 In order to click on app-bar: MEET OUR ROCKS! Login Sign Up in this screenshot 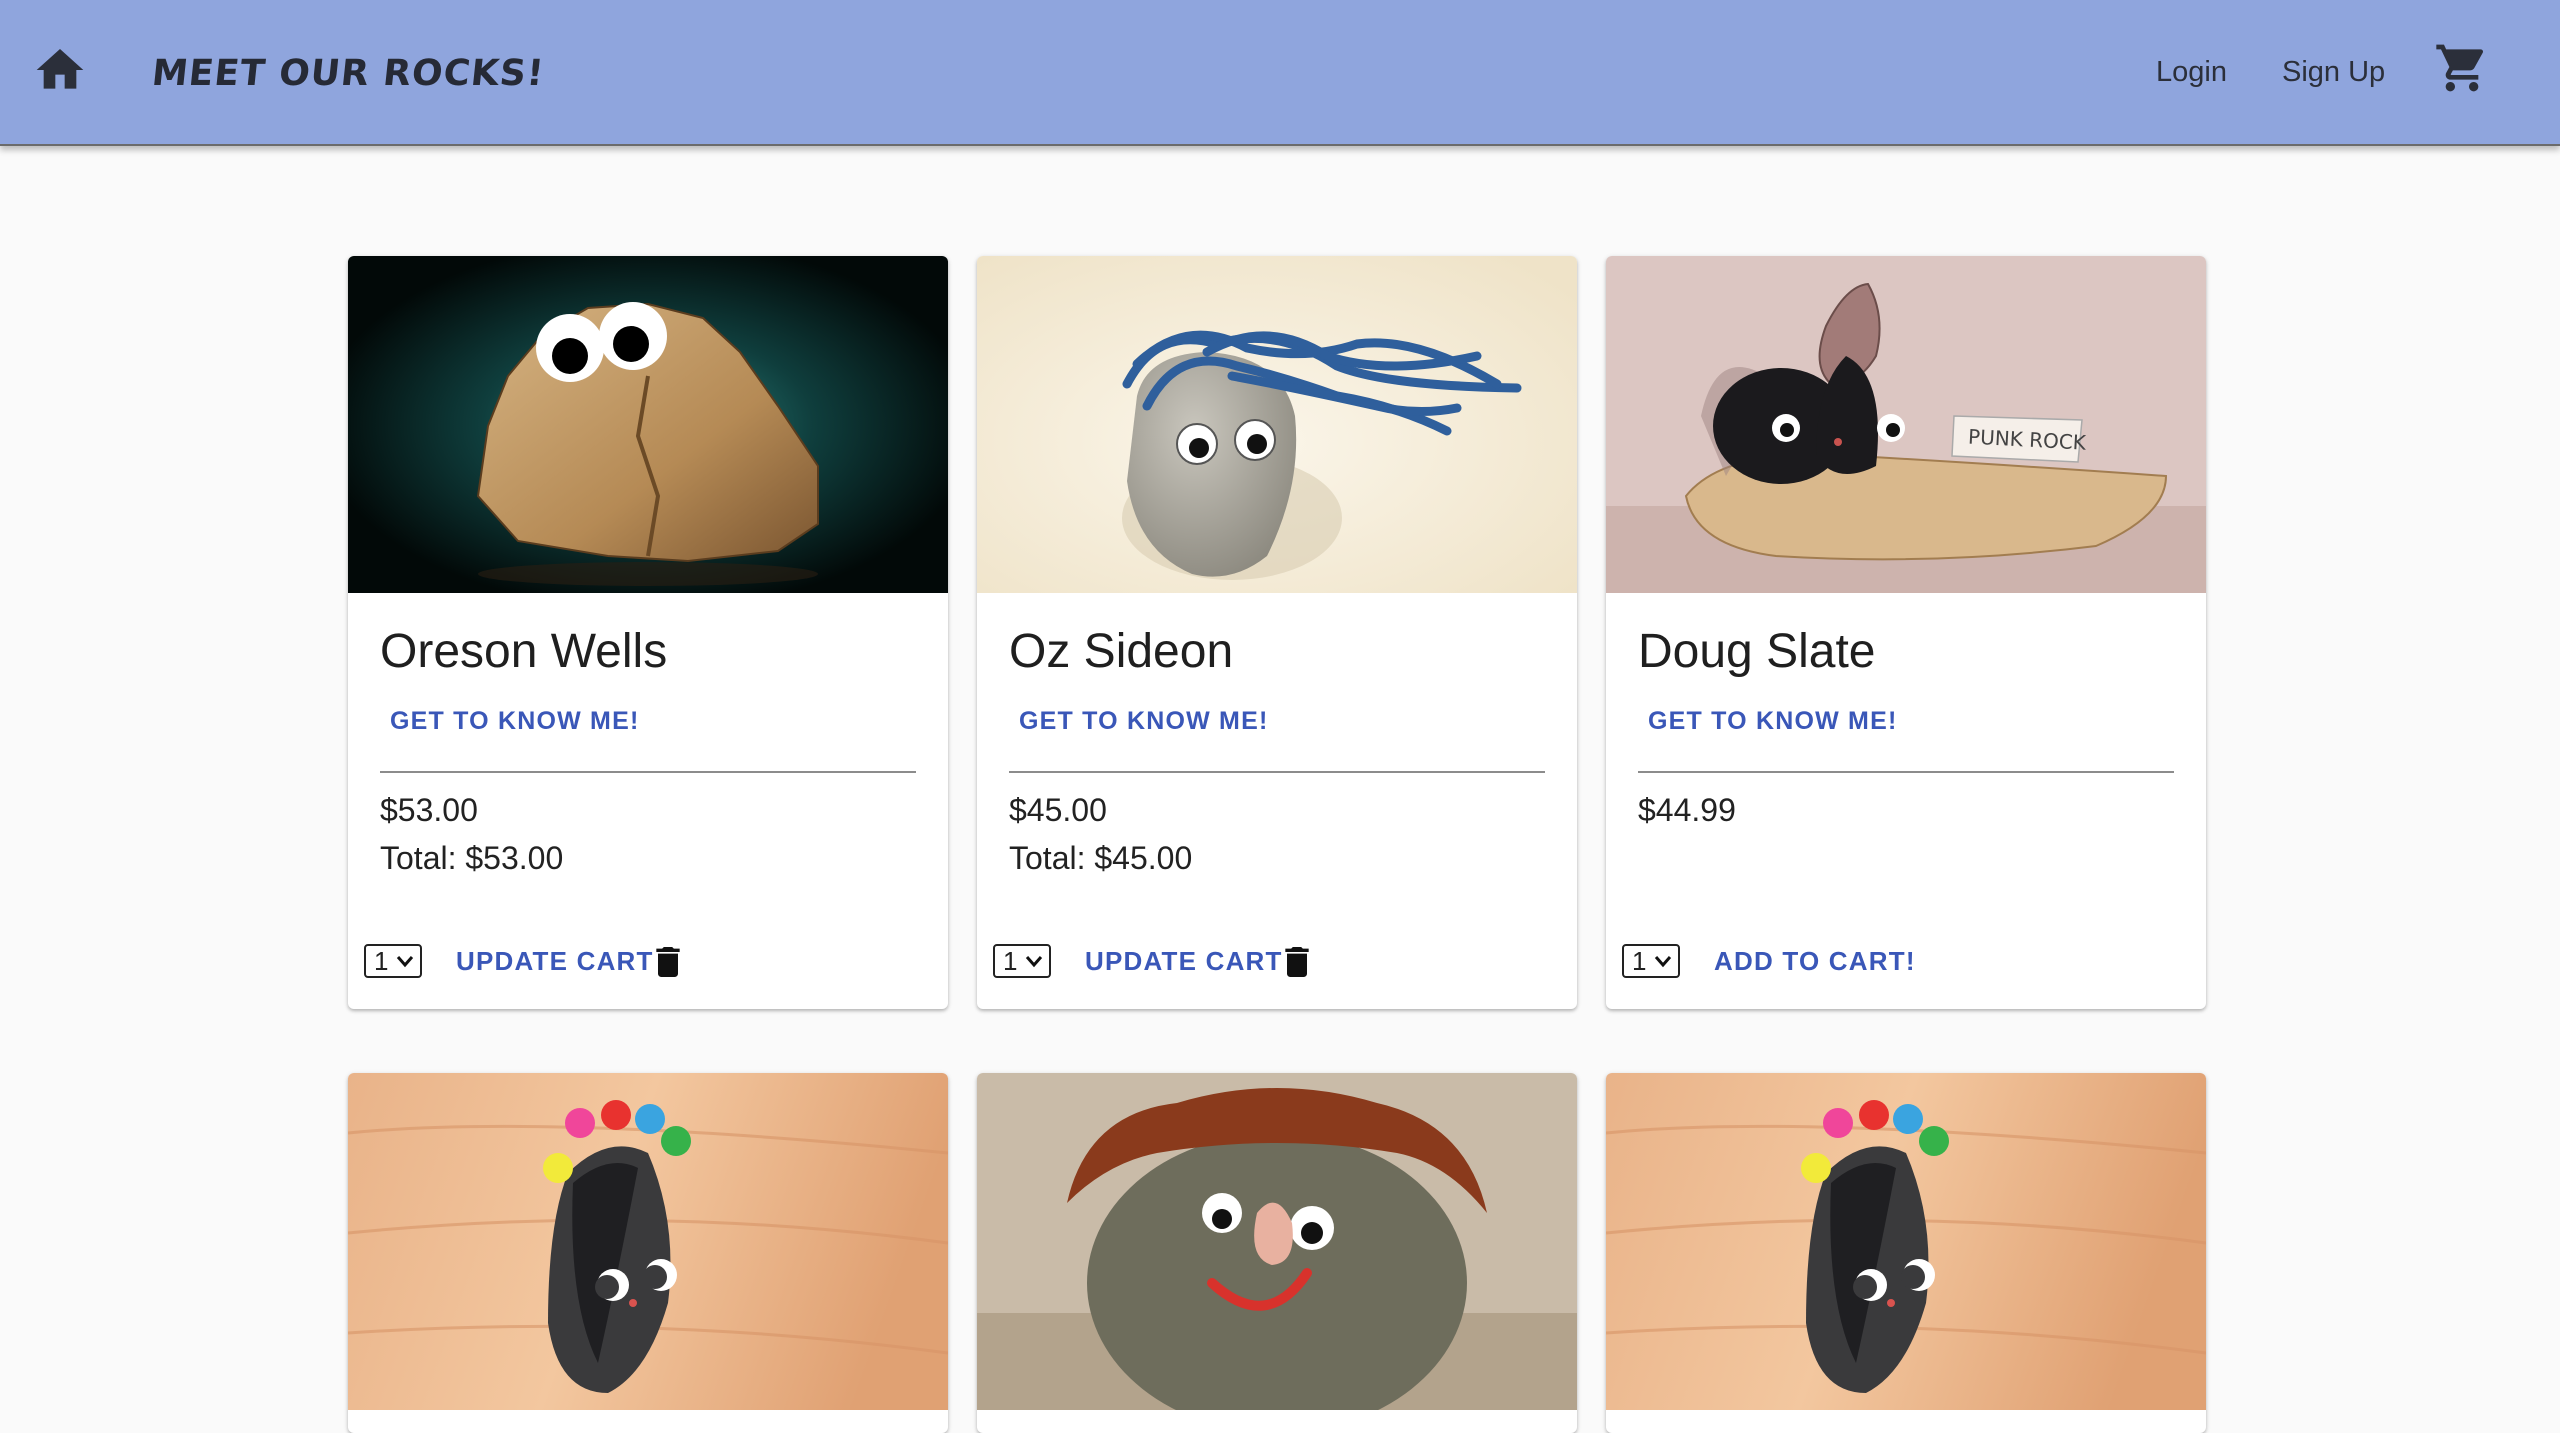, I will do `click(1280, 73)`.